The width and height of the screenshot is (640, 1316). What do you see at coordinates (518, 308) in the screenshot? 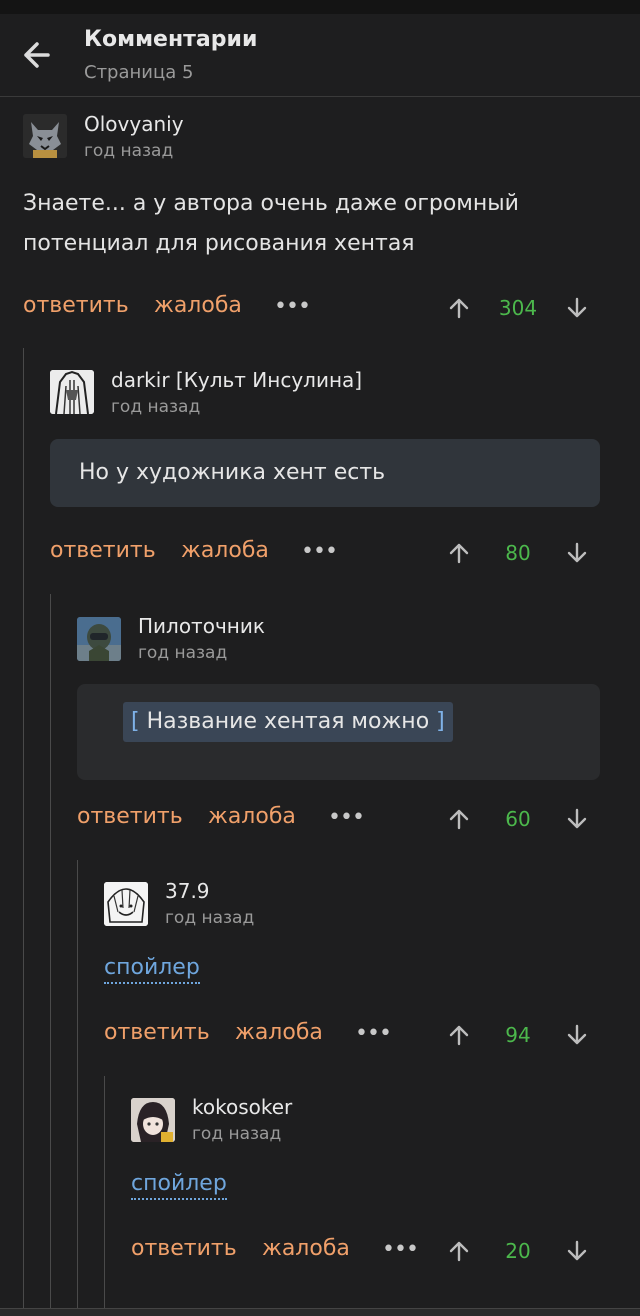
I see `score: 304` at bounding box center [518, 308].